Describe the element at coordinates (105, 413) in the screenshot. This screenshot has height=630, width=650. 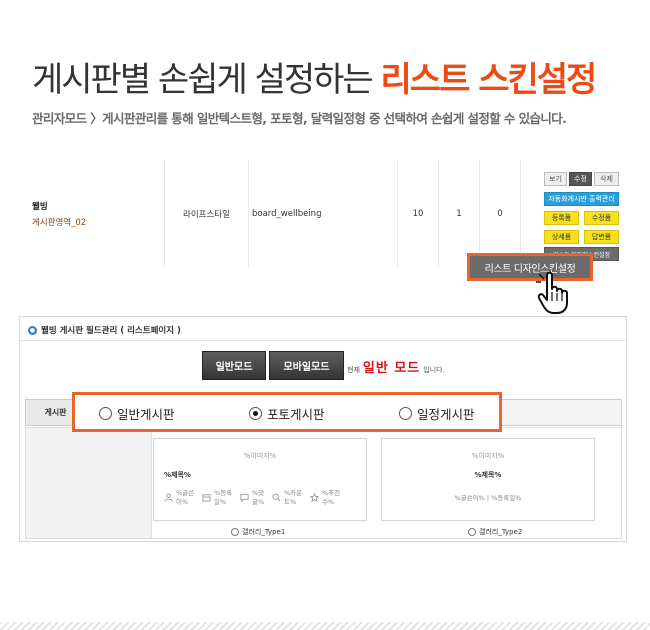
I see `general-board-radio` at that location.